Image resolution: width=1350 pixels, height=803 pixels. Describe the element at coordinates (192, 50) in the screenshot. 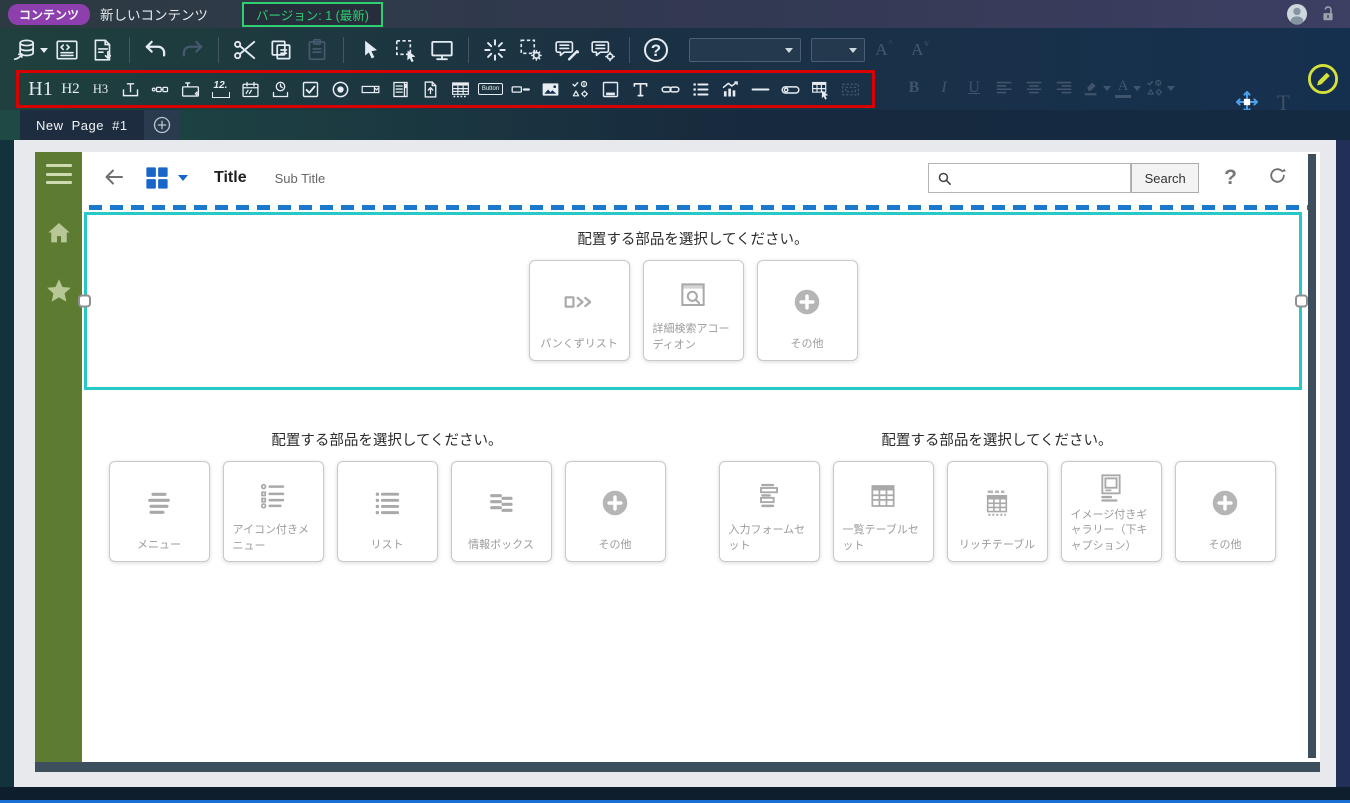

I see `redo-button` at that location.